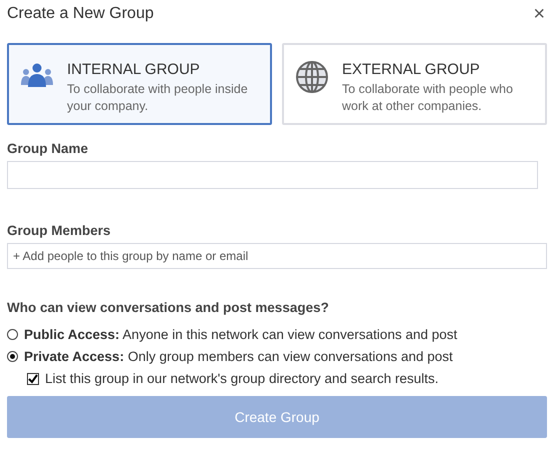 The width and height of the screenshot is (554, 449). I want to click on group-name-field, so click(272, 175).